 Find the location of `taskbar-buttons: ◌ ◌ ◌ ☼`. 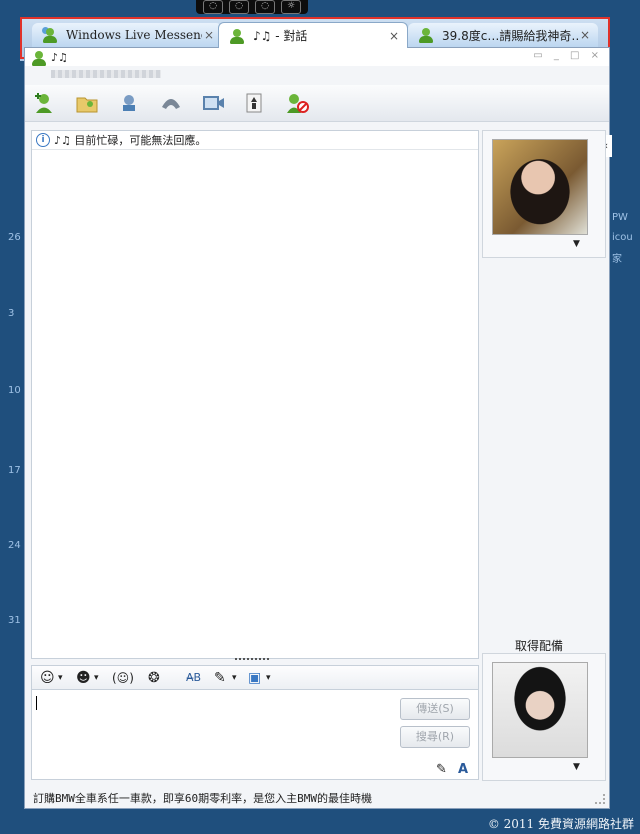

taskbar-buttons: ◌ ◌ ◌ ☼ is located at coordinates (252, 7).